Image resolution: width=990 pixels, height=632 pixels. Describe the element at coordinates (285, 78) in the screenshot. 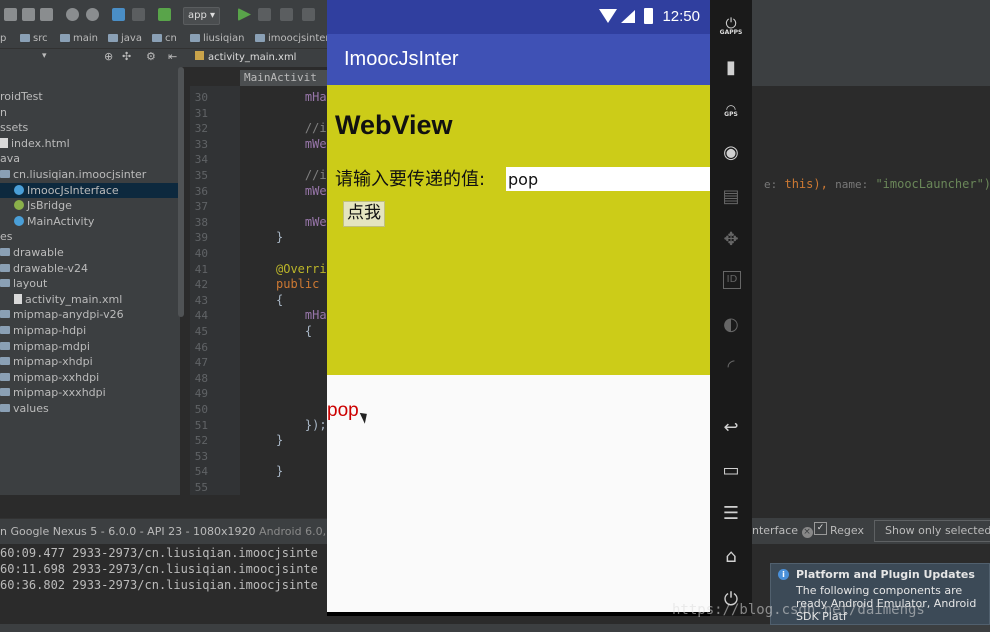

I see `method-breadcrumb: MainActivit` at that location.